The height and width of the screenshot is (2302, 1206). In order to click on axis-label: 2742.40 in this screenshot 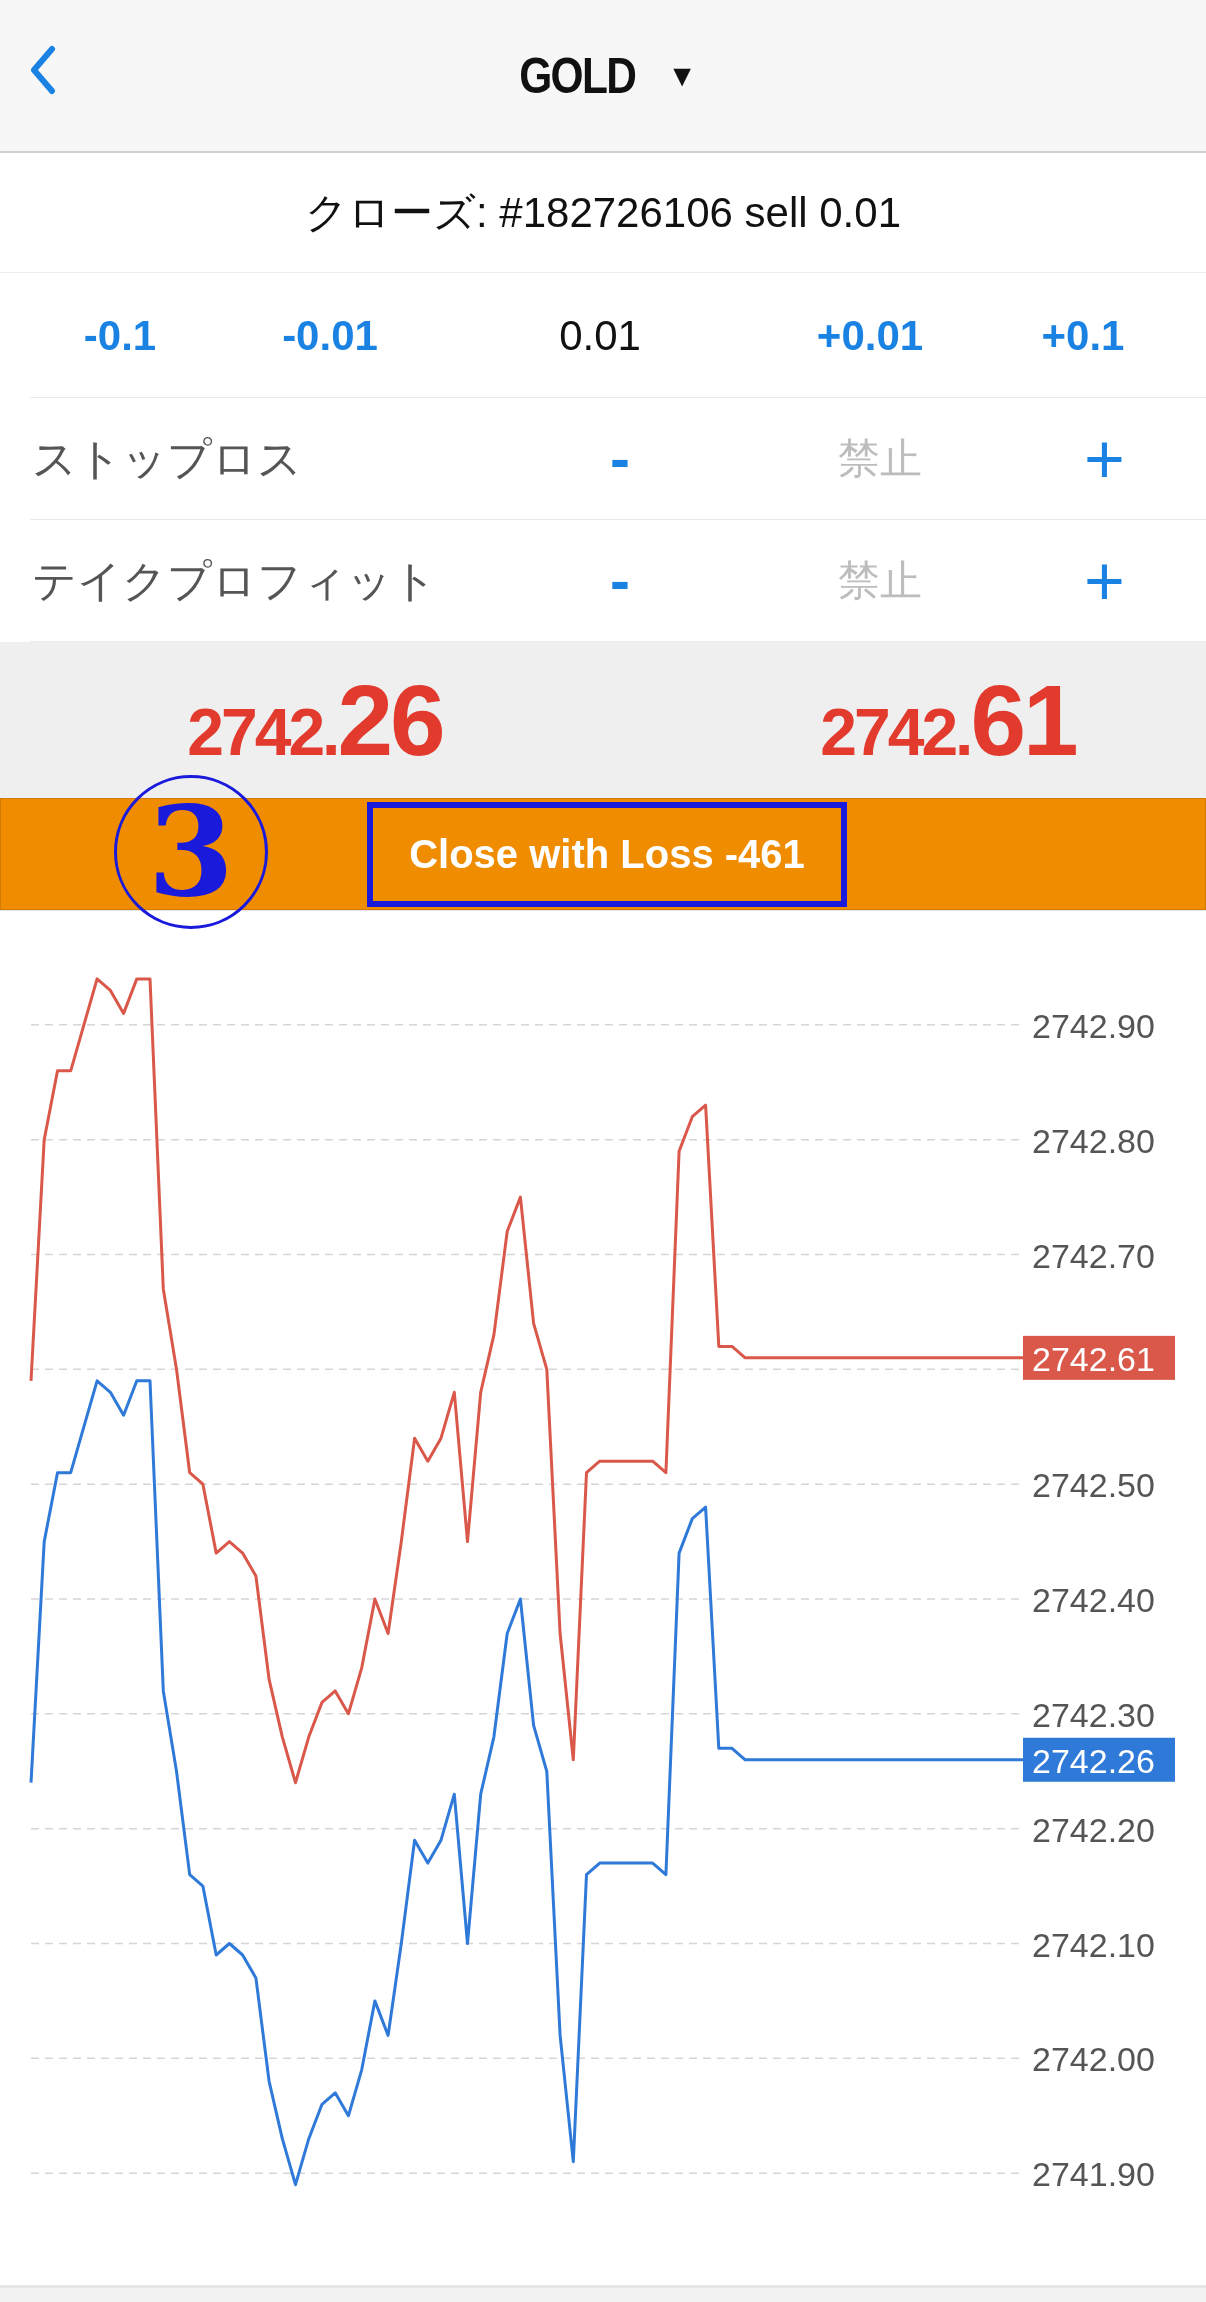, I will do `click(1093, 1600)`.